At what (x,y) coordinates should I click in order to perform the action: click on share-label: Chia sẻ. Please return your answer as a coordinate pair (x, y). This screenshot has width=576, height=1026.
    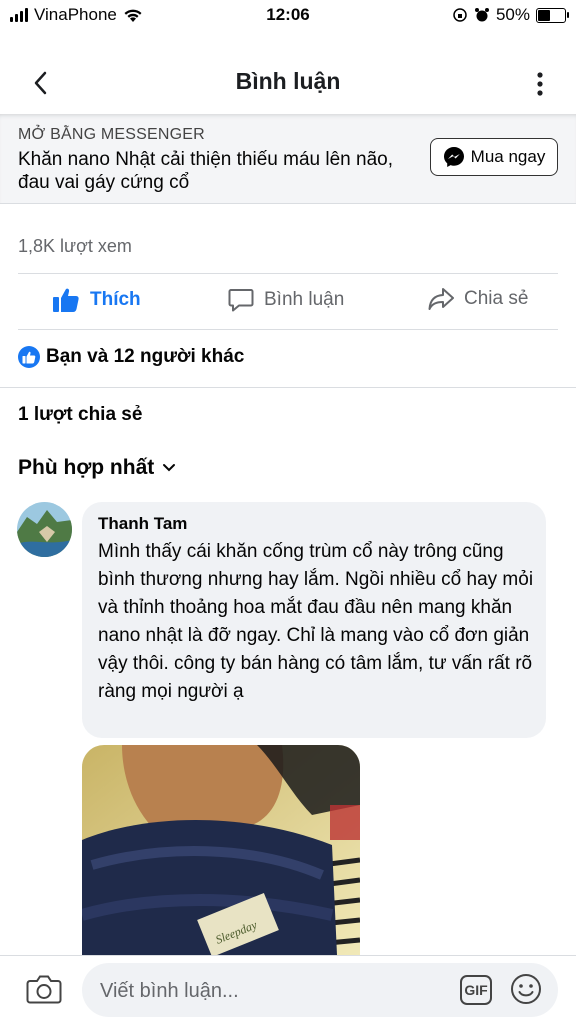
    Looking at the image, I should click on (496, 298).